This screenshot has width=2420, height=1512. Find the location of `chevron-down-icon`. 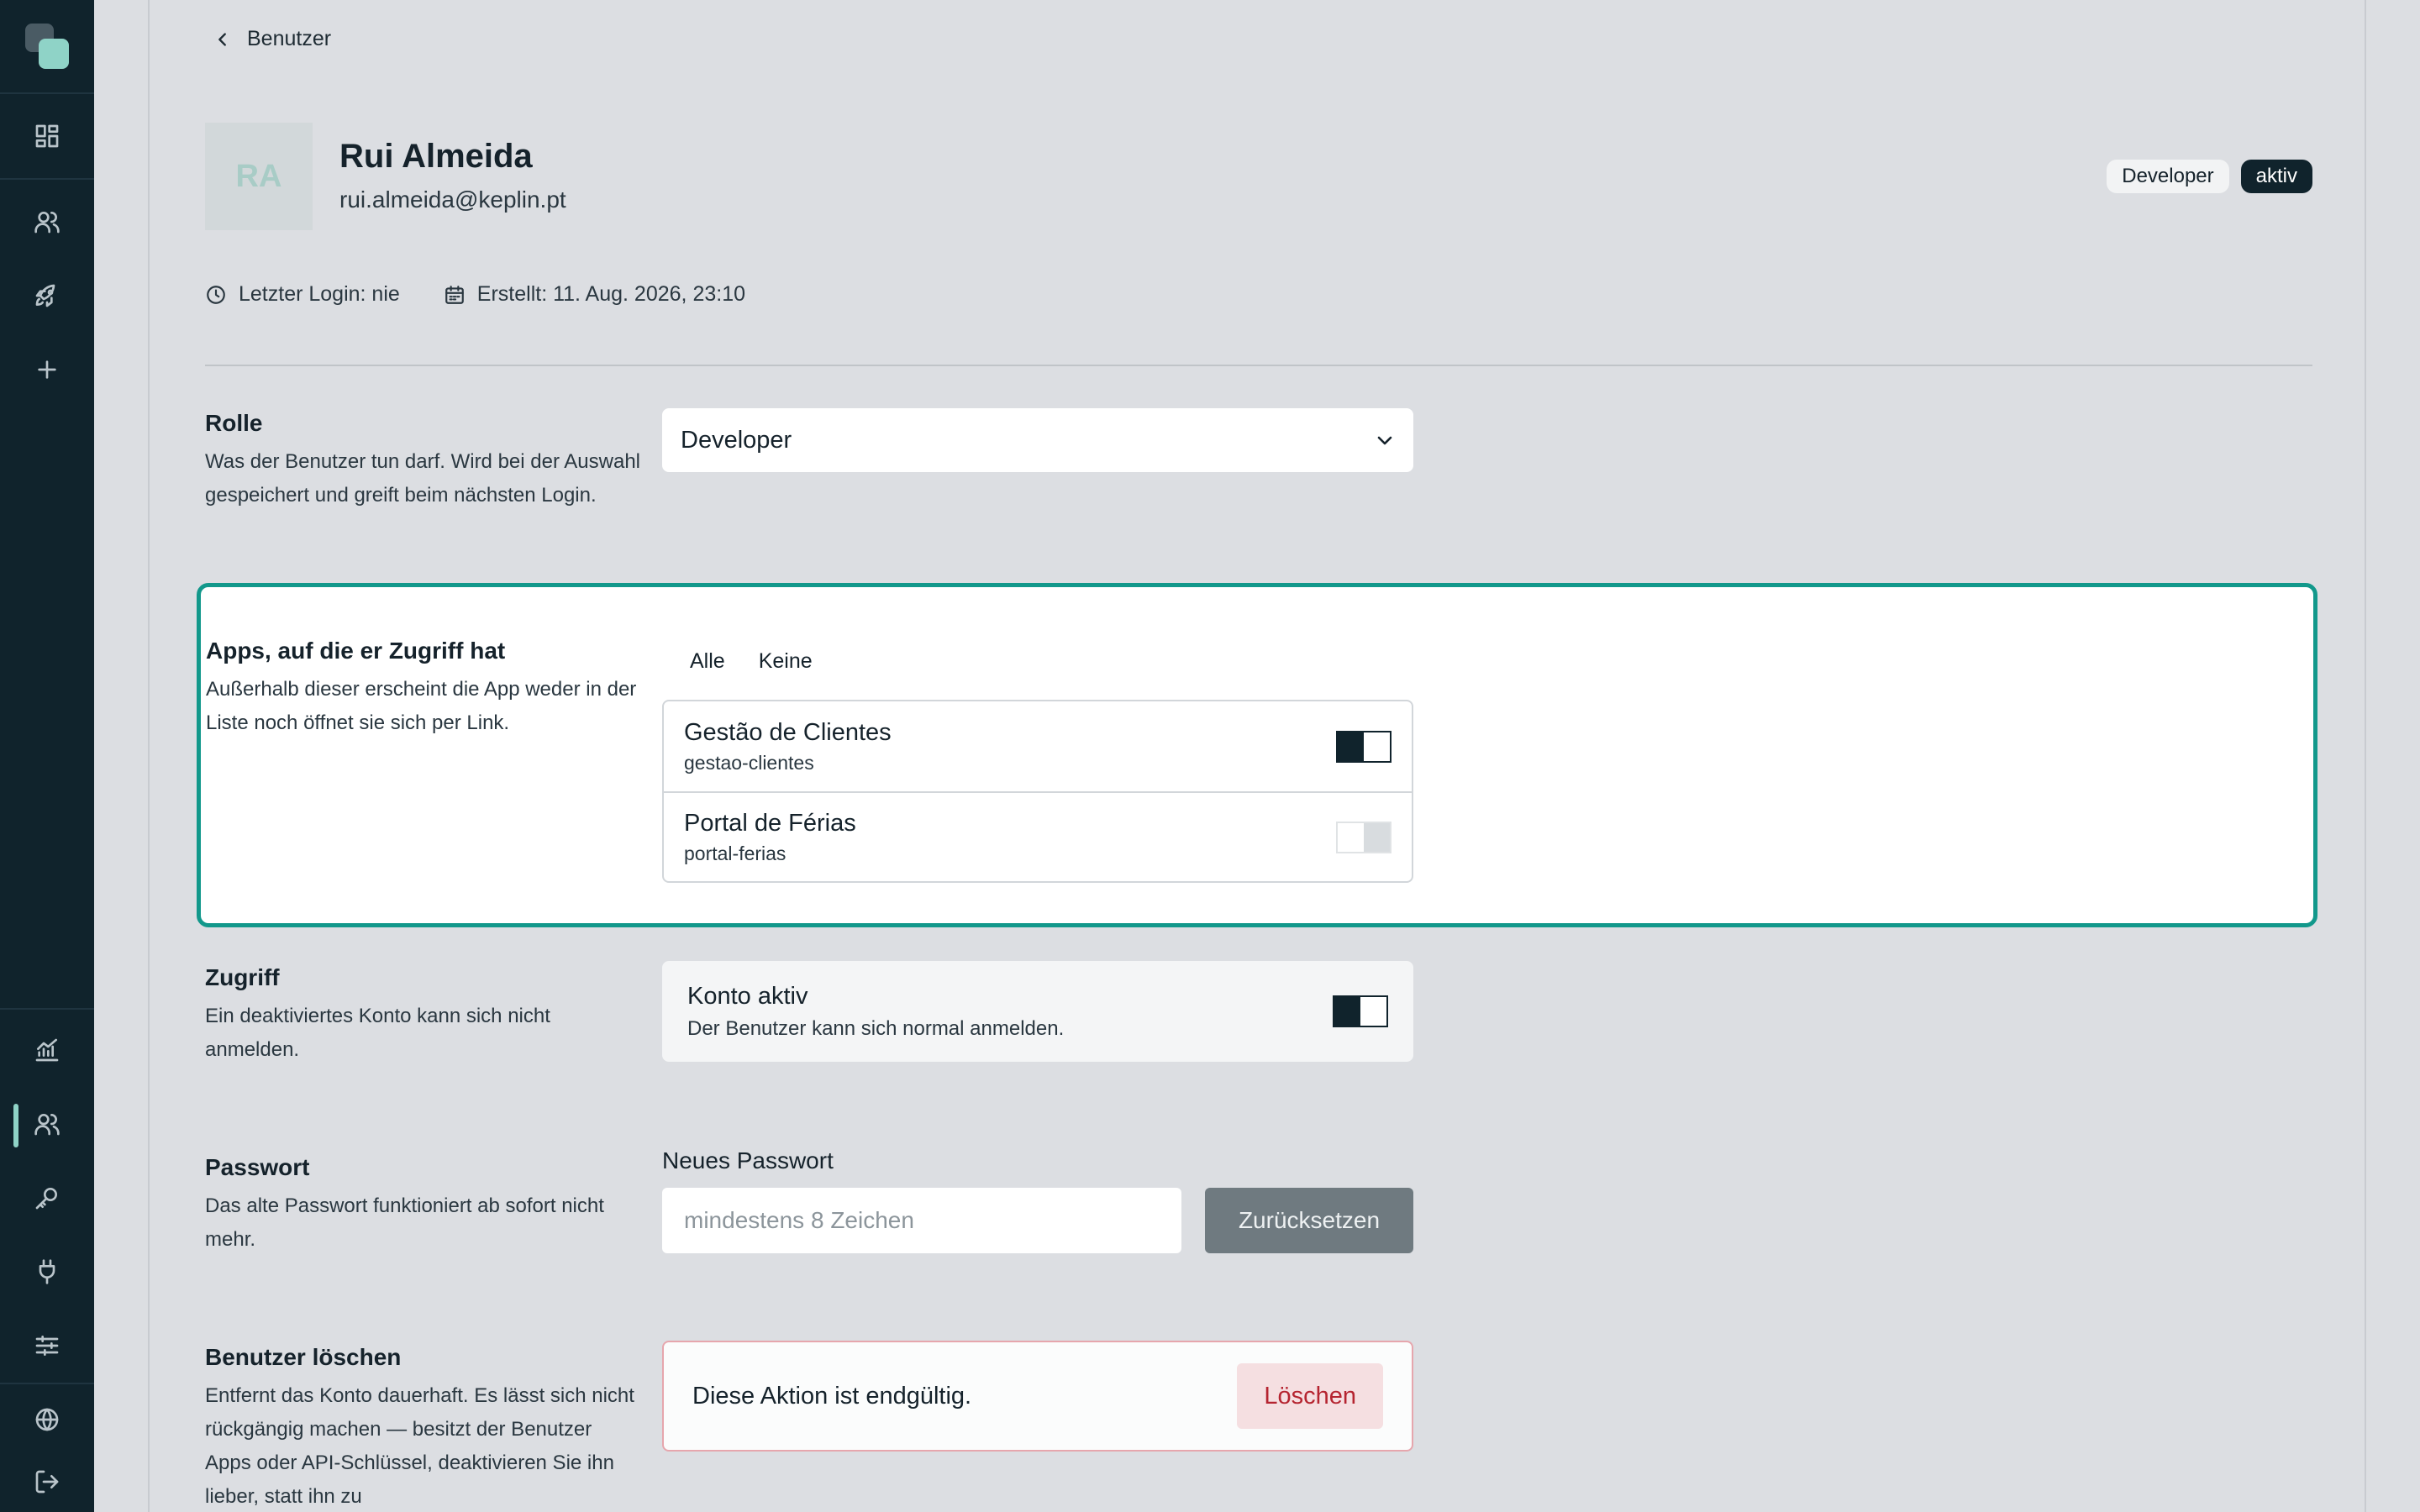

chevron-down-icon is located at coordinates (1384, 440).